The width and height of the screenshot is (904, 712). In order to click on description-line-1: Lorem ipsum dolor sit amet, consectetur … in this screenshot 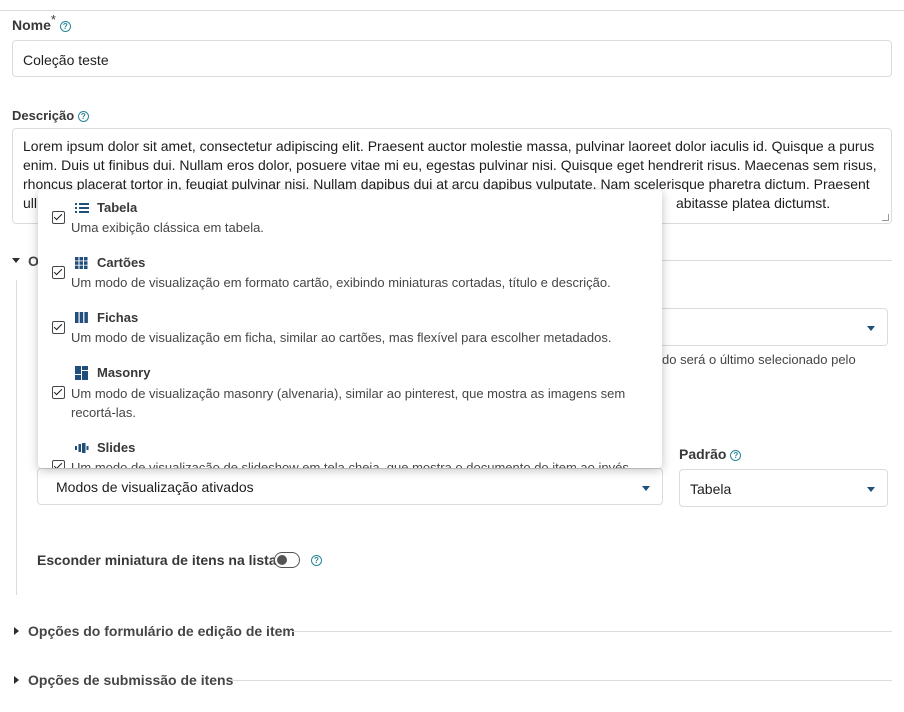, I will do `click(449, 146)`.